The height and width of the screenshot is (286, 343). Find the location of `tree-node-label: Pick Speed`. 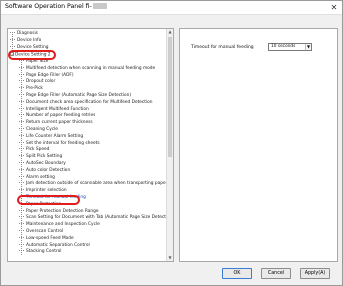

tree-node-label: Pick Speed is located at coordinates (38, 150).